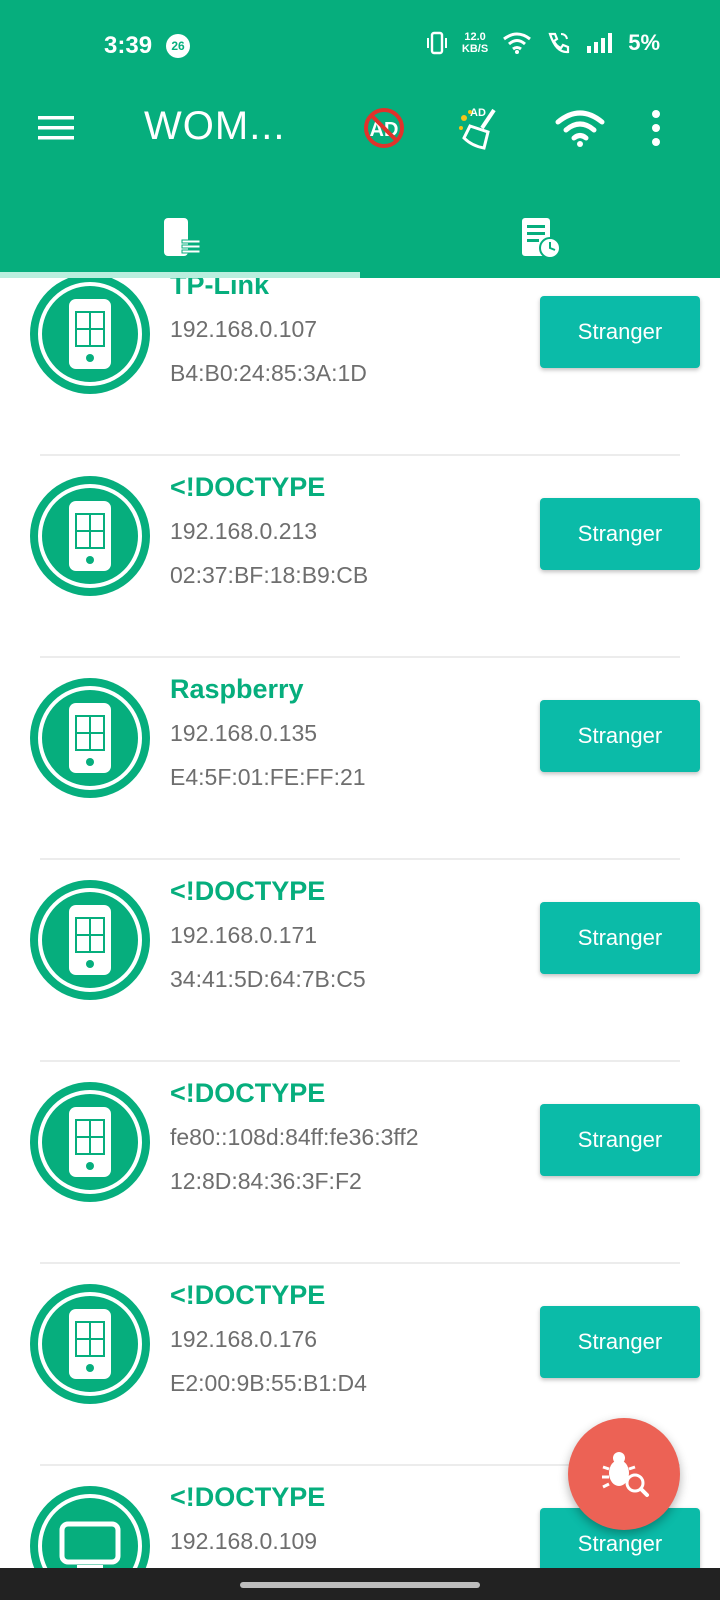 Image resolution: width=720 pixels, height=1600 pixels. I want to click on device-ip: 192.168.0.176, so click(244, 1339).